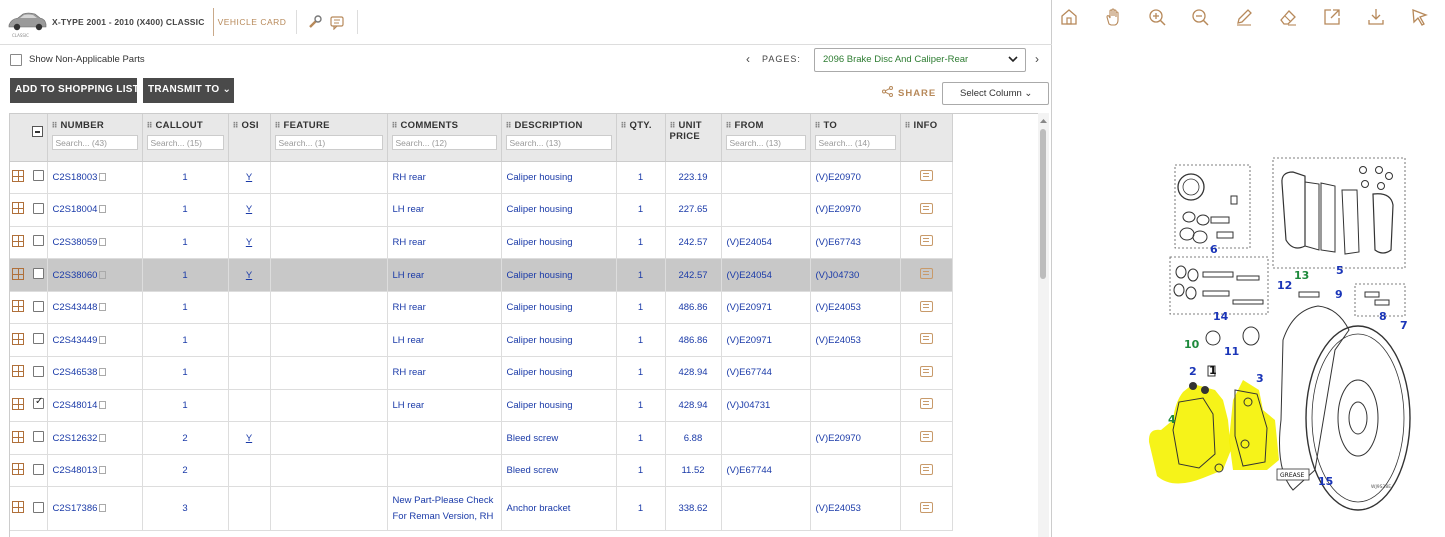 This screenshot has width=1445, height=537. Describe the element at coordinates (38, 138) in the screenshot. I see `header-select-all` at that location.